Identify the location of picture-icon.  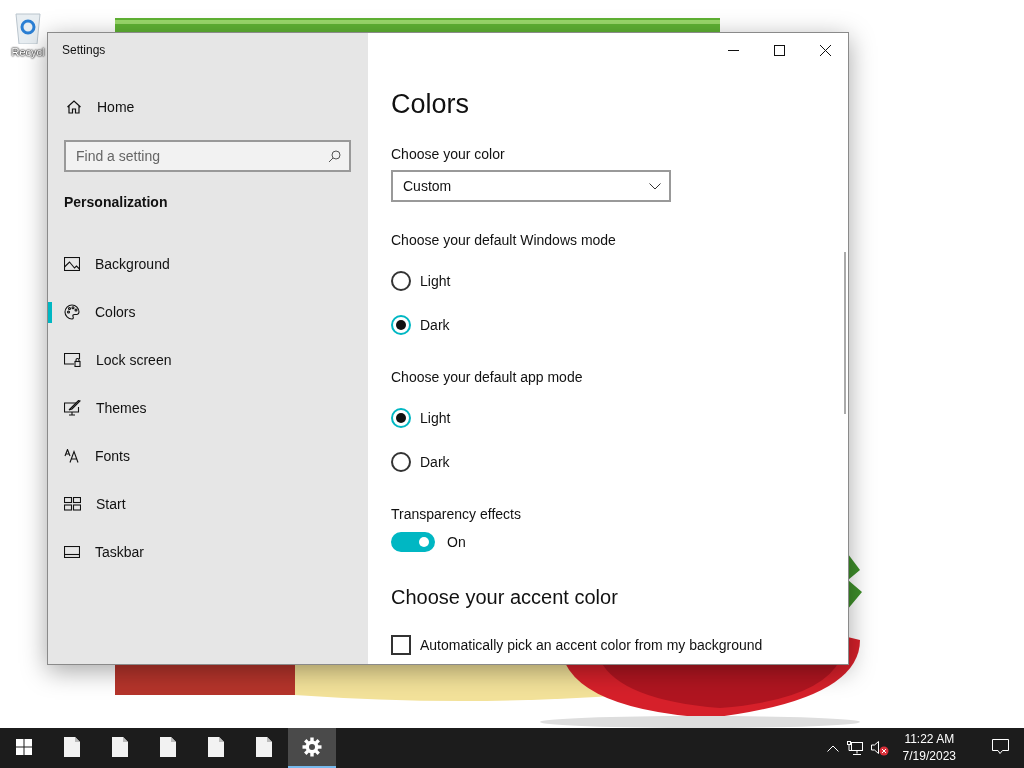
(72, 264).